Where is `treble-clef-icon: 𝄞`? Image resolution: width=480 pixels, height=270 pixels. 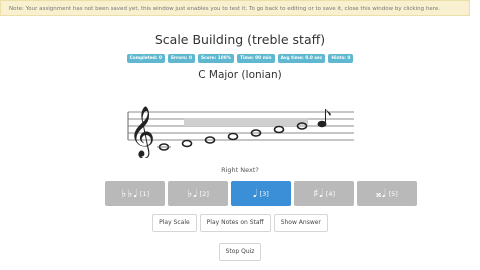
treble-clef-icon: 𝄞 is located at coordinates (142, 132).